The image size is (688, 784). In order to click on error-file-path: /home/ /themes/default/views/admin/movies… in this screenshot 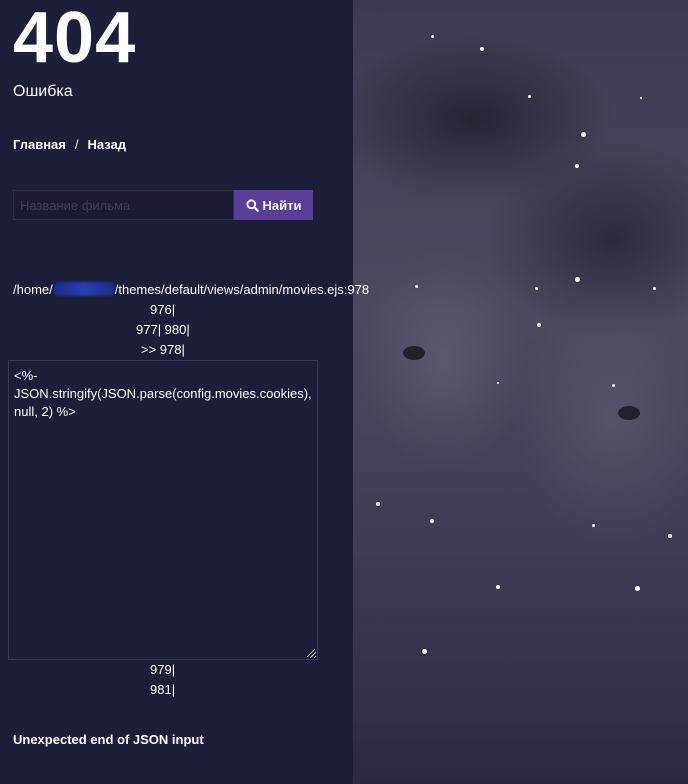, I will do `click(191, 289)`.